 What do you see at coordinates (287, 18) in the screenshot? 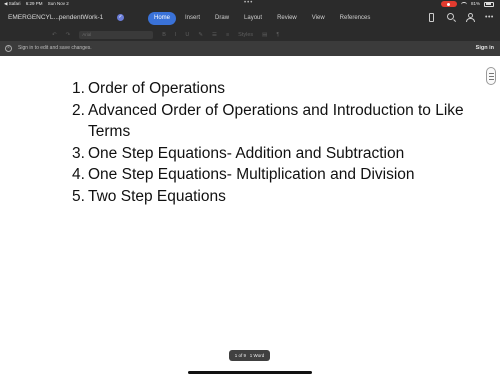
I see `tab-review: Review` at bounding box center [287, 18].